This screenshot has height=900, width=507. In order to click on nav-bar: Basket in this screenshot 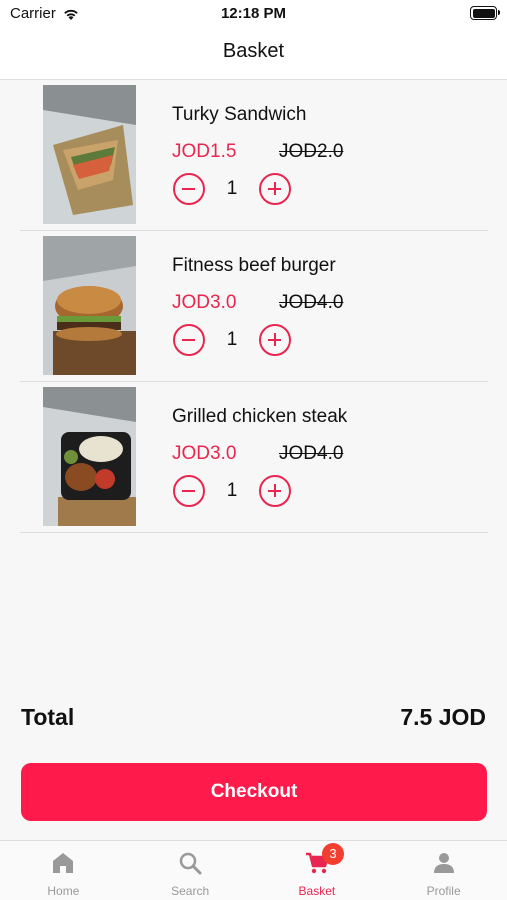, I will do `click(253, 55)`.